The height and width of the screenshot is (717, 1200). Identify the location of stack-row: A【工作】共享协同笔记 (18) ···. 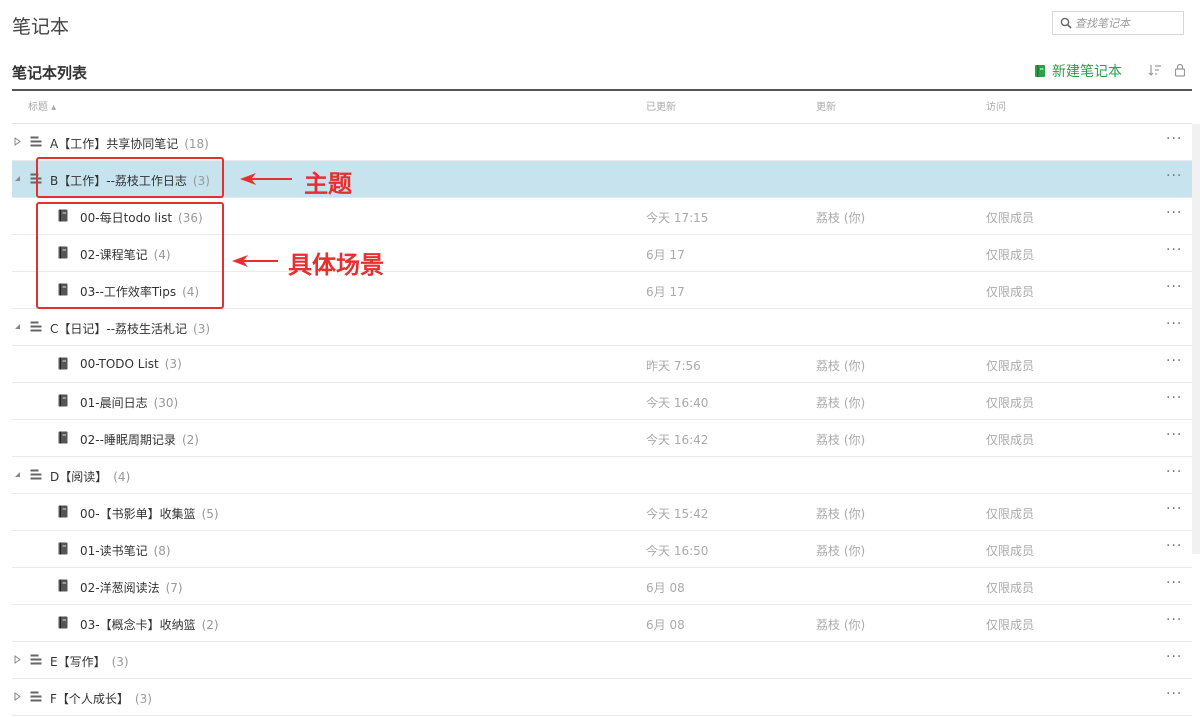
(602, 142).